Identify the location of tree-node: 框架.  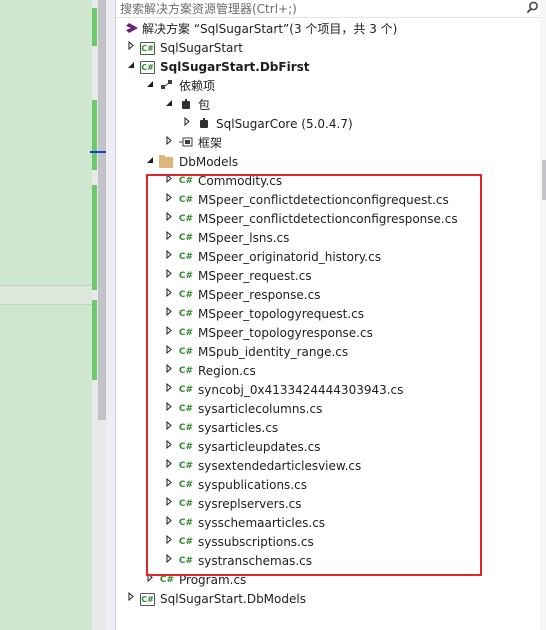
(328, 143).